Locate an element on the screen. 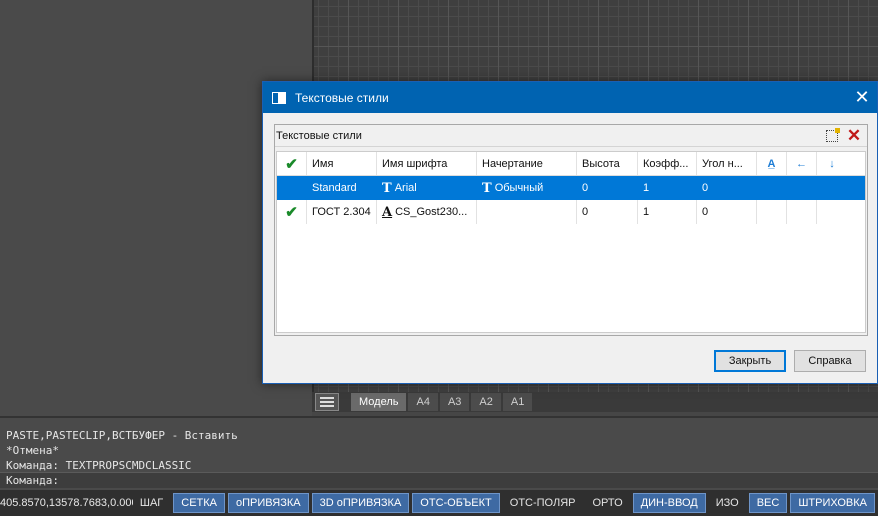 This screenshot has height=516, width=878. status-osnap: оПРИВЯЗКА is located at coordinates (268, 503).